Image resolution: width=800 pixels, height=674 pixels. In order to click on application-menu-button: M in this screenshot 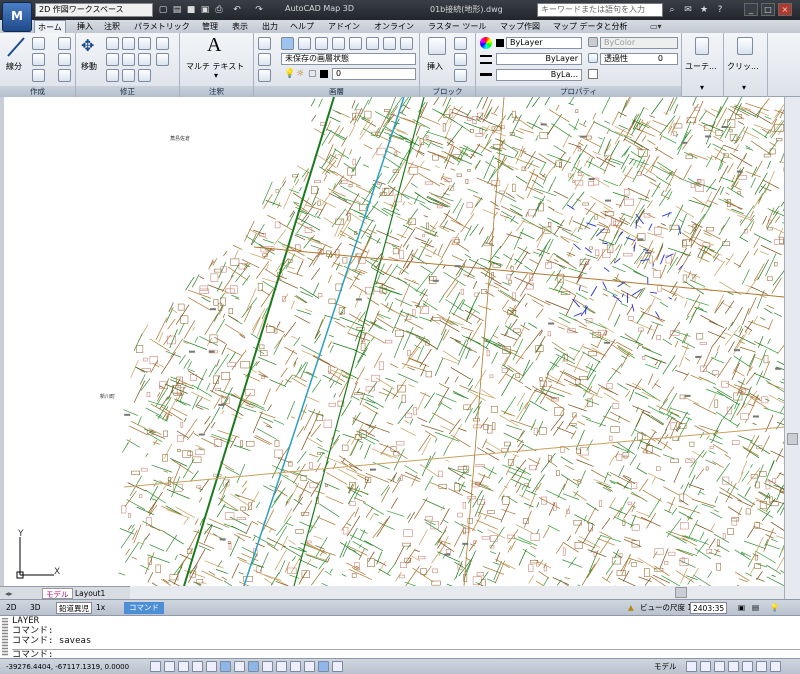, I will do `click(17, 17)`.